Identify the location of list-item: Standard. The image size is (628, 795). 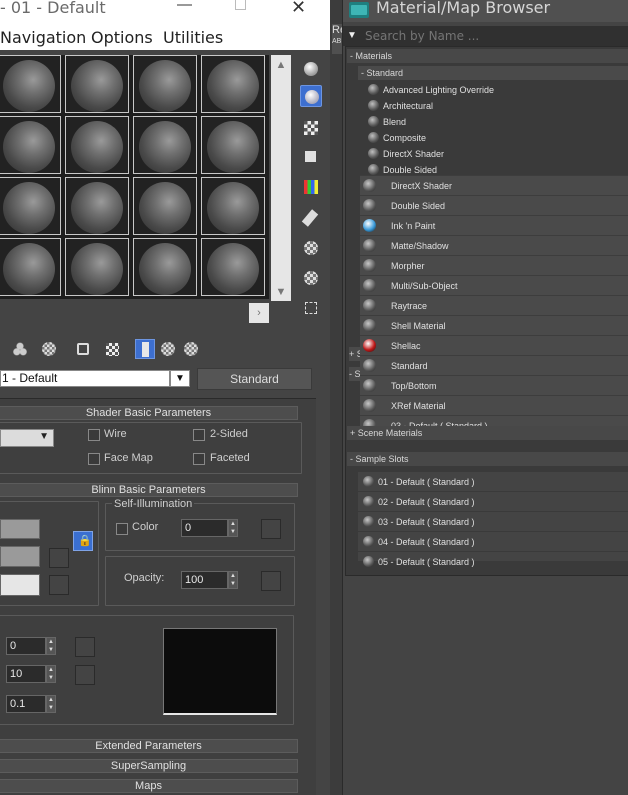
(494, 365).